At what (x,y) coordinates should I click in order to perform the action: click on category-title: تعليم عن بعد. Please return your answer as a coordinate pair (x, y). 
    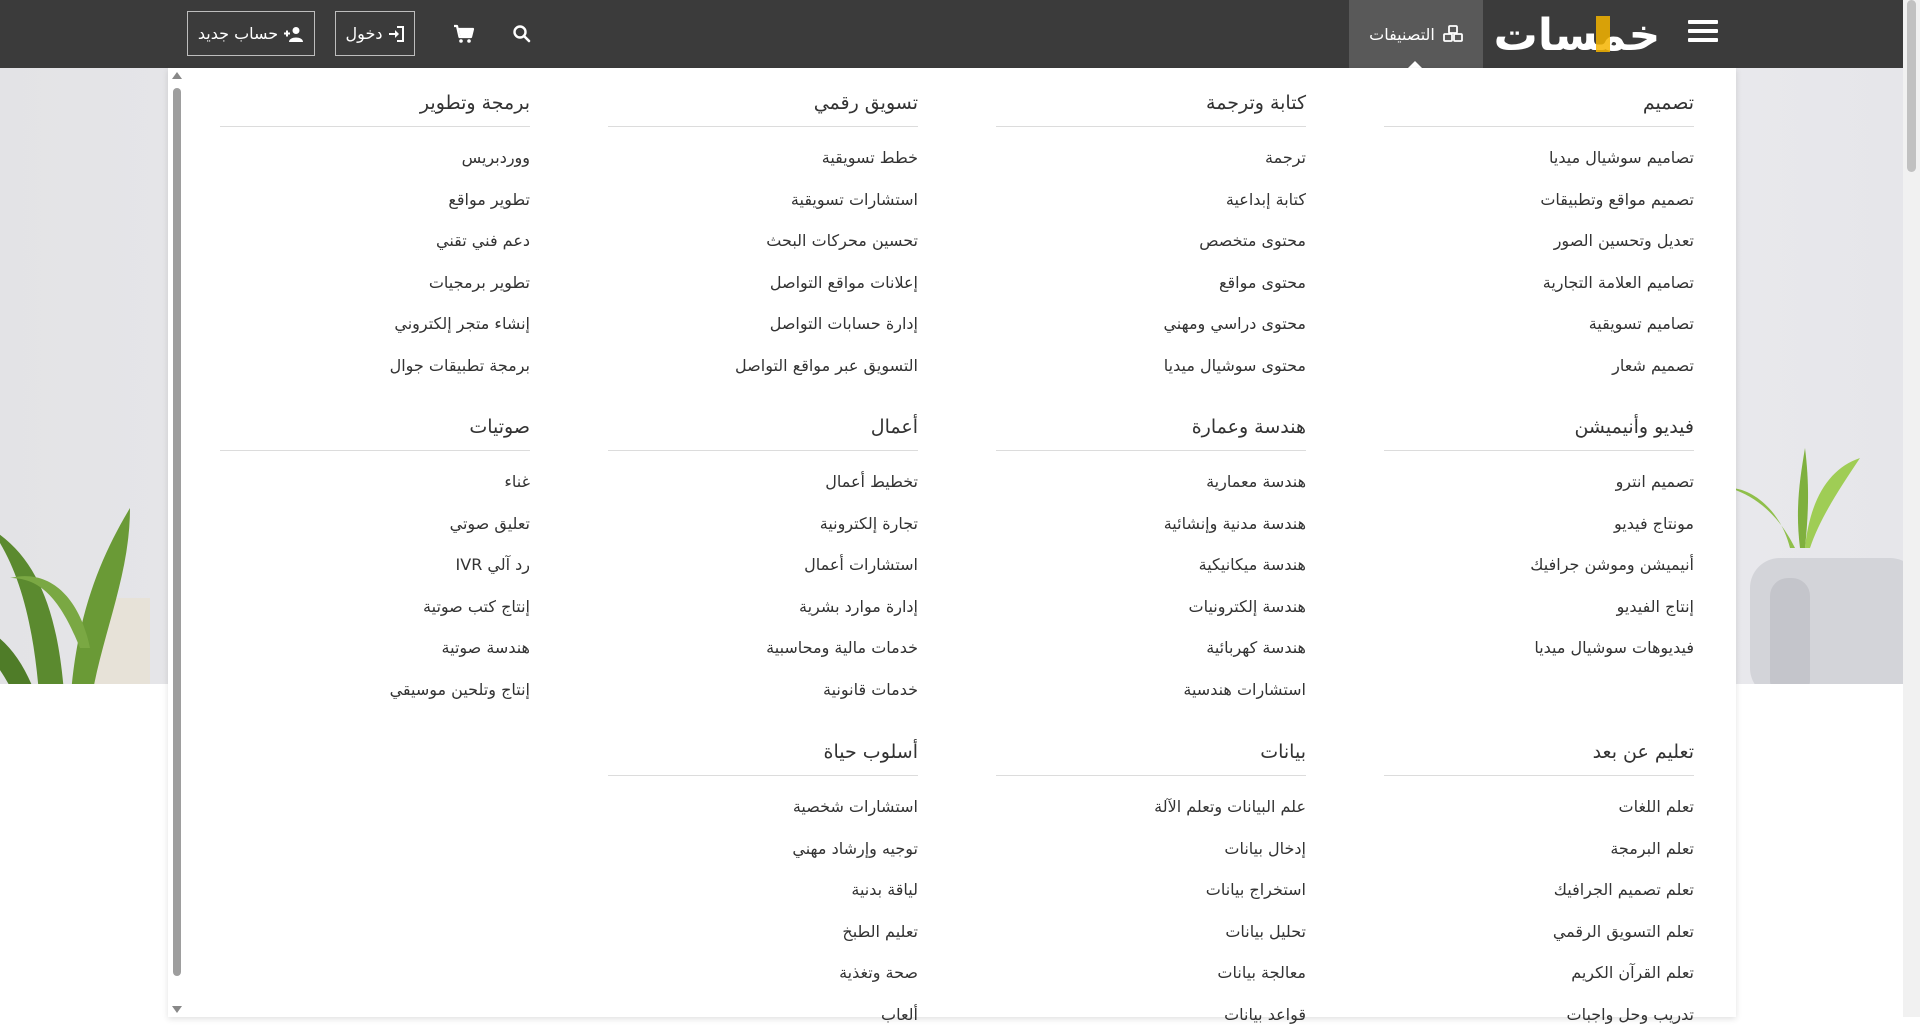
    Looking at the image, I should click on (1539, 757).